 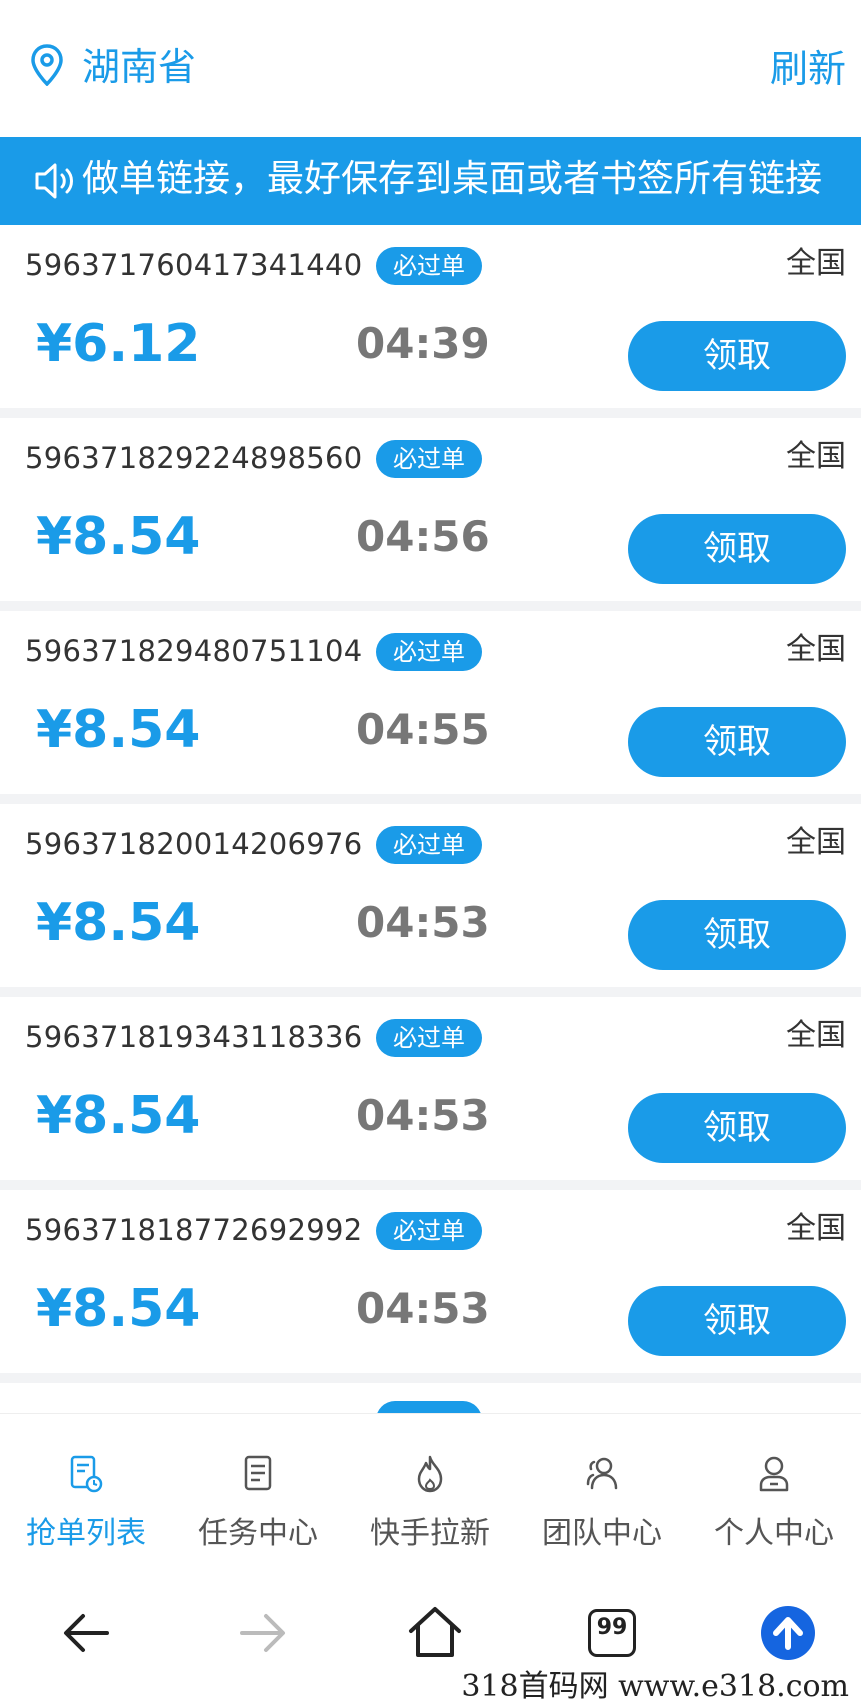 I want to click on bottom-tab-bar: 抢单列表 任务中心 快手拉新 团队中心 个人中心, so click(x=430, y=1493).